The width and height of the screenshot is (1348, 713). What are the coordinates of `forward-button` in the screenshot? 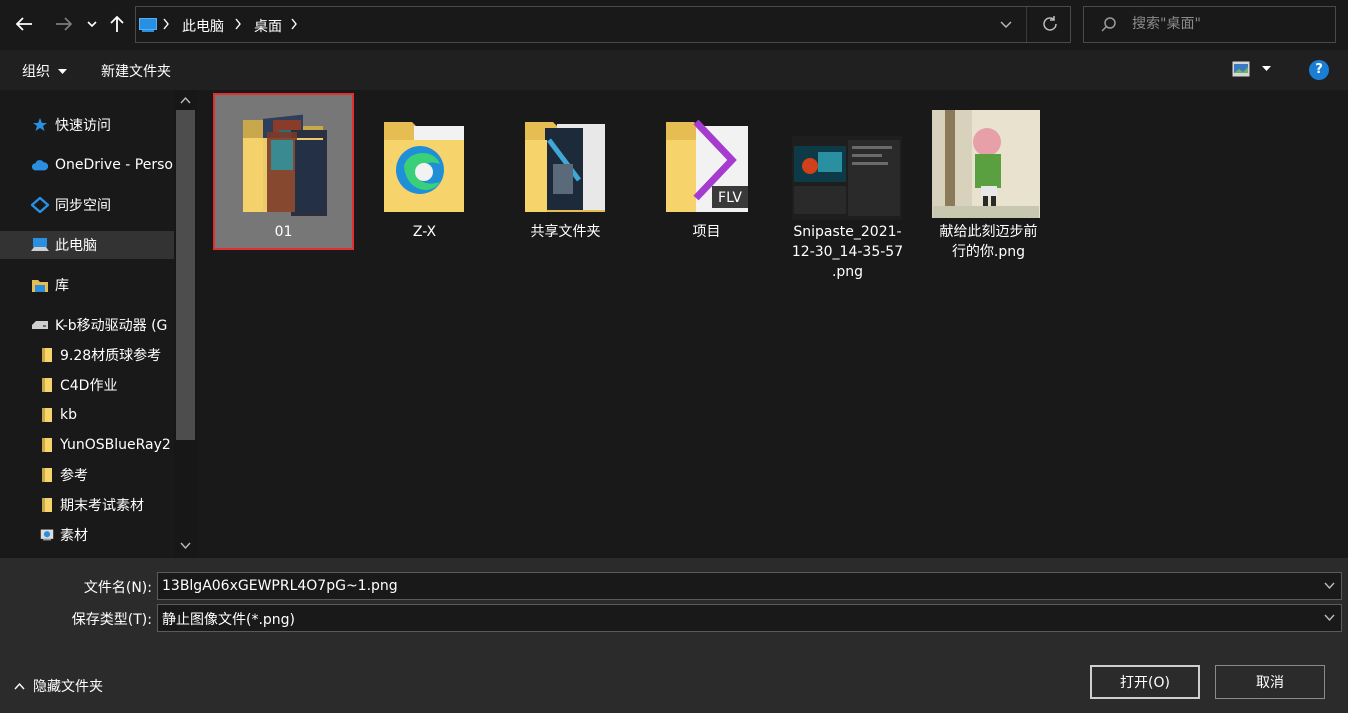 It's located at (64, 24).